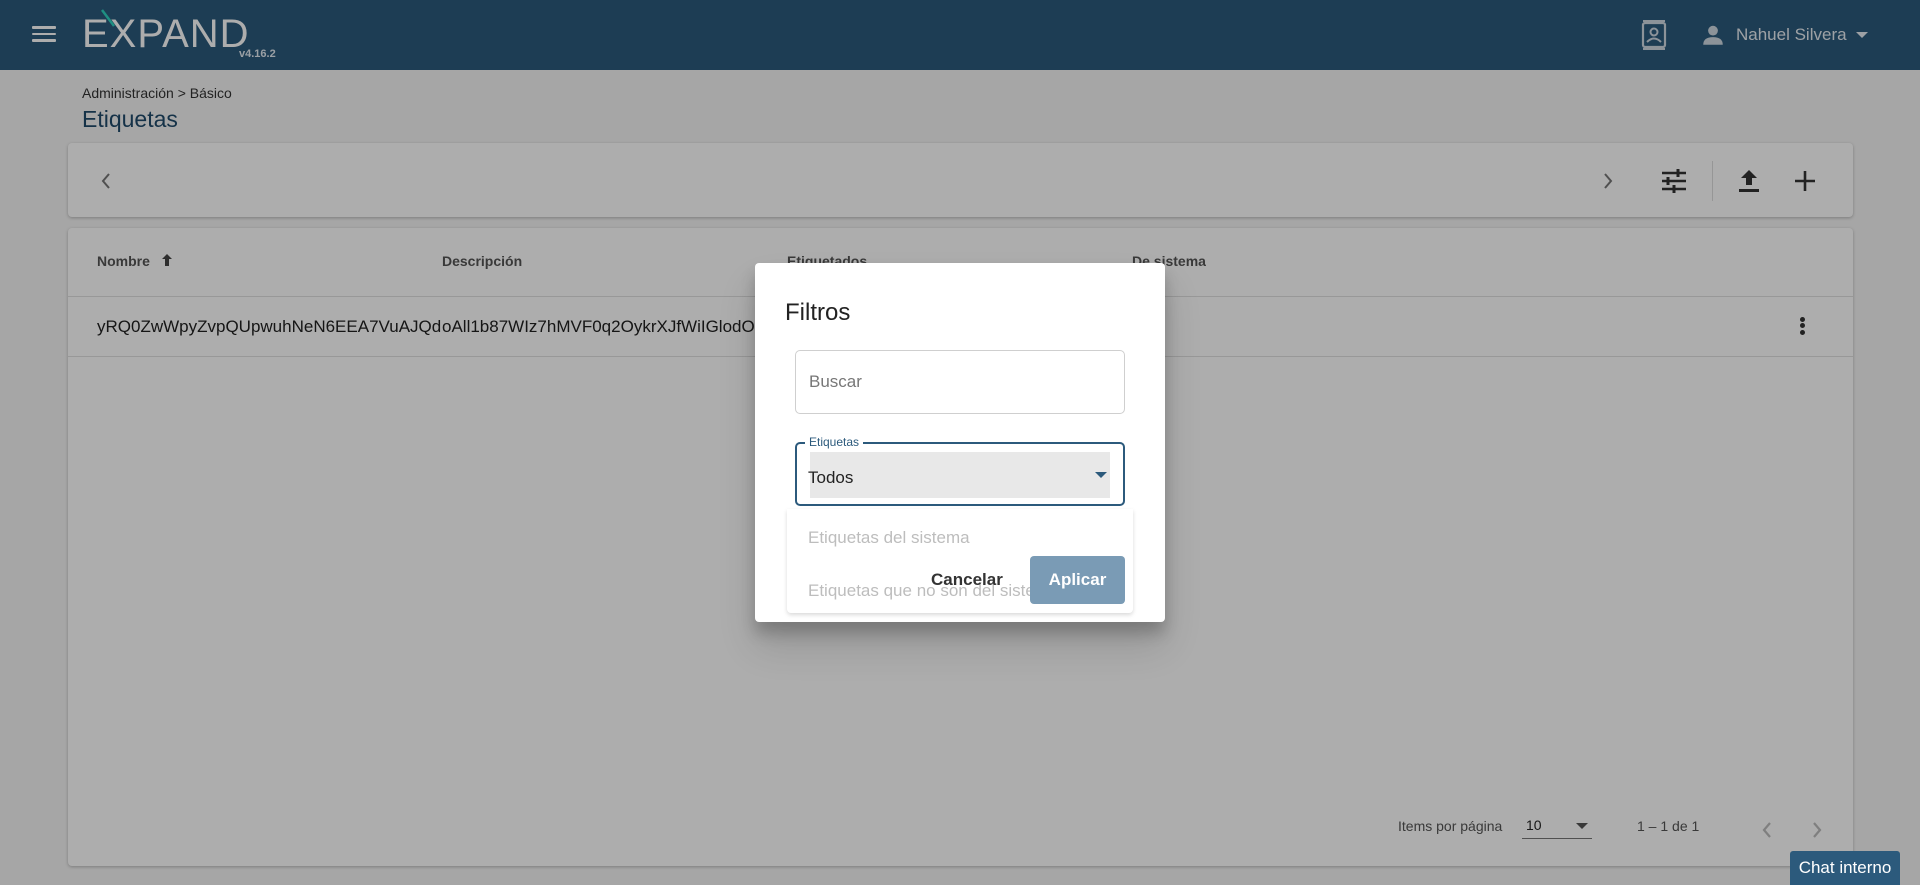 Image resolution: width=1920 pixels, height=885 pixels. I want to click on dialog-title: Filtros, so click(818, 312).